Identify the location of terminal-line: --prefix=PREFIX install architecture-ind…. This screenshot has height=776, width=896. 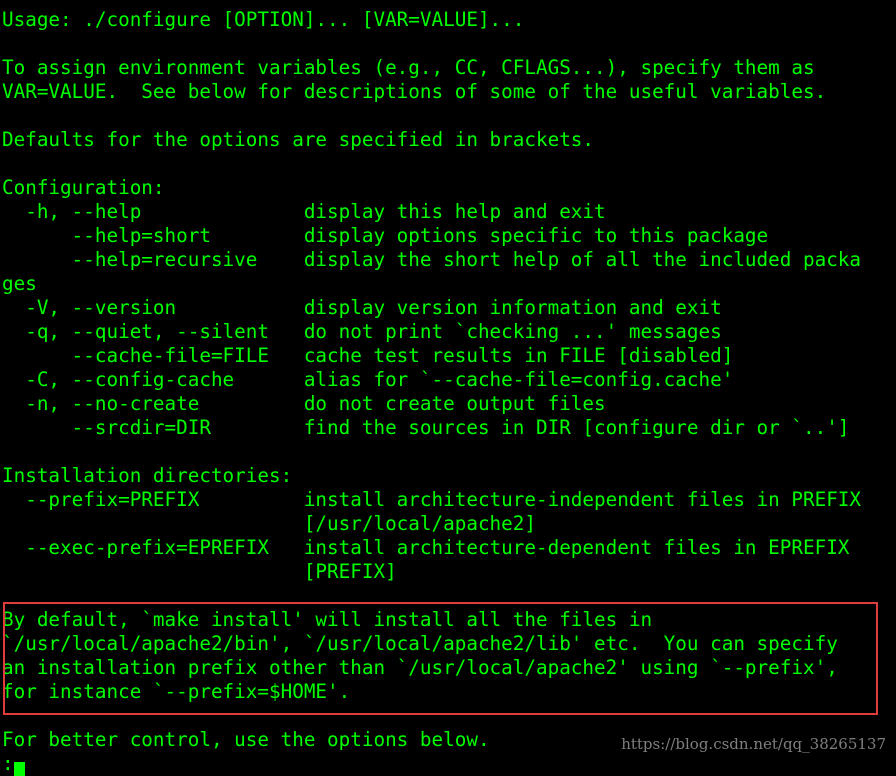
(432, 499).